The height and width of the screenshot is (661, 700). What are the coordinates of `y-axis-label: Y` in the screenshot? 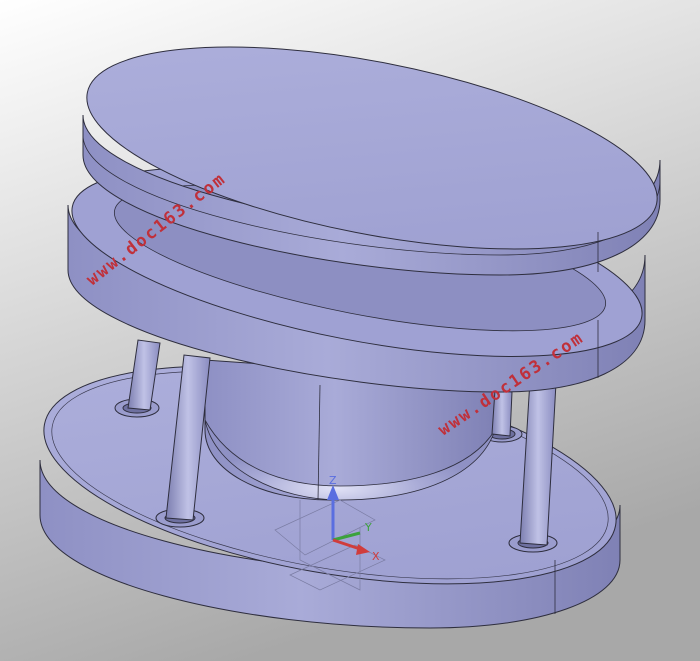 It's located at (368, 527).